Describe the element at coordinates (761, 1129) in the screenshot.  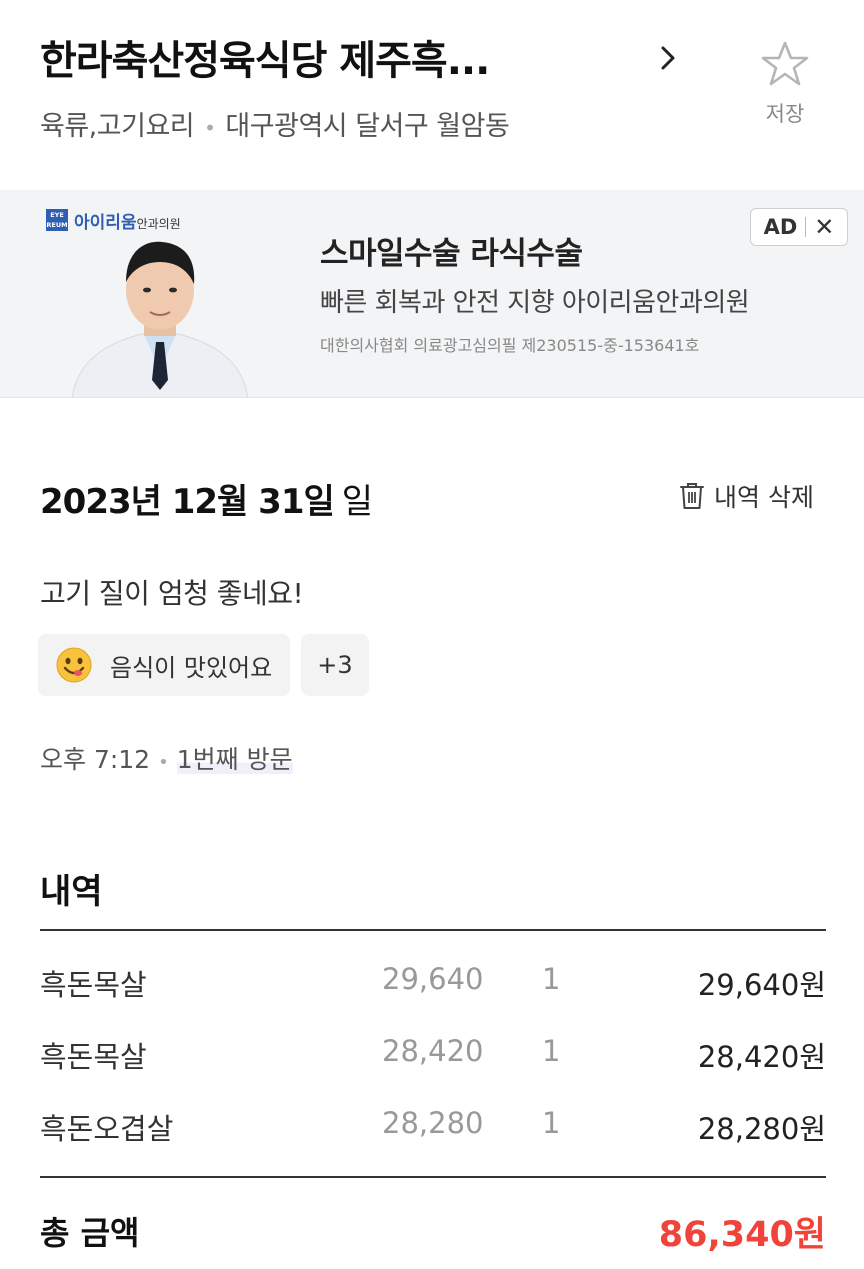
I see `item-amount: 28,280원` at that location.